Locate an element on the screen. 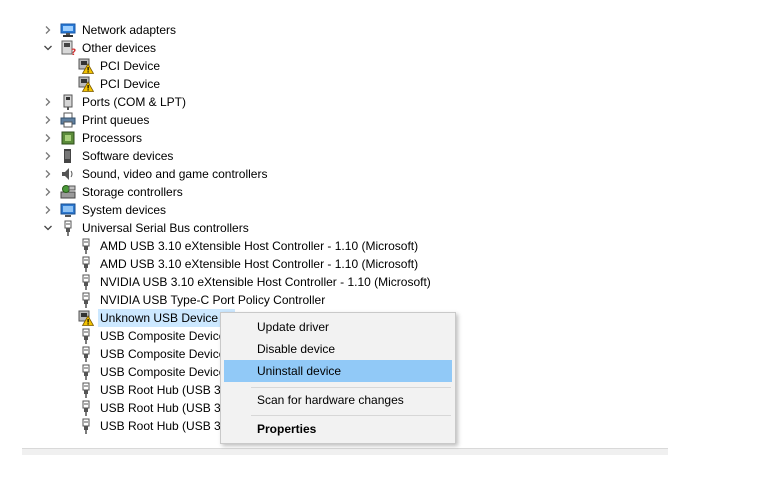 Image resolution: width=776 pixels, height=483 pixels. tree-item: Universal Serial Bus controllers is located at coordinates (146, 228).